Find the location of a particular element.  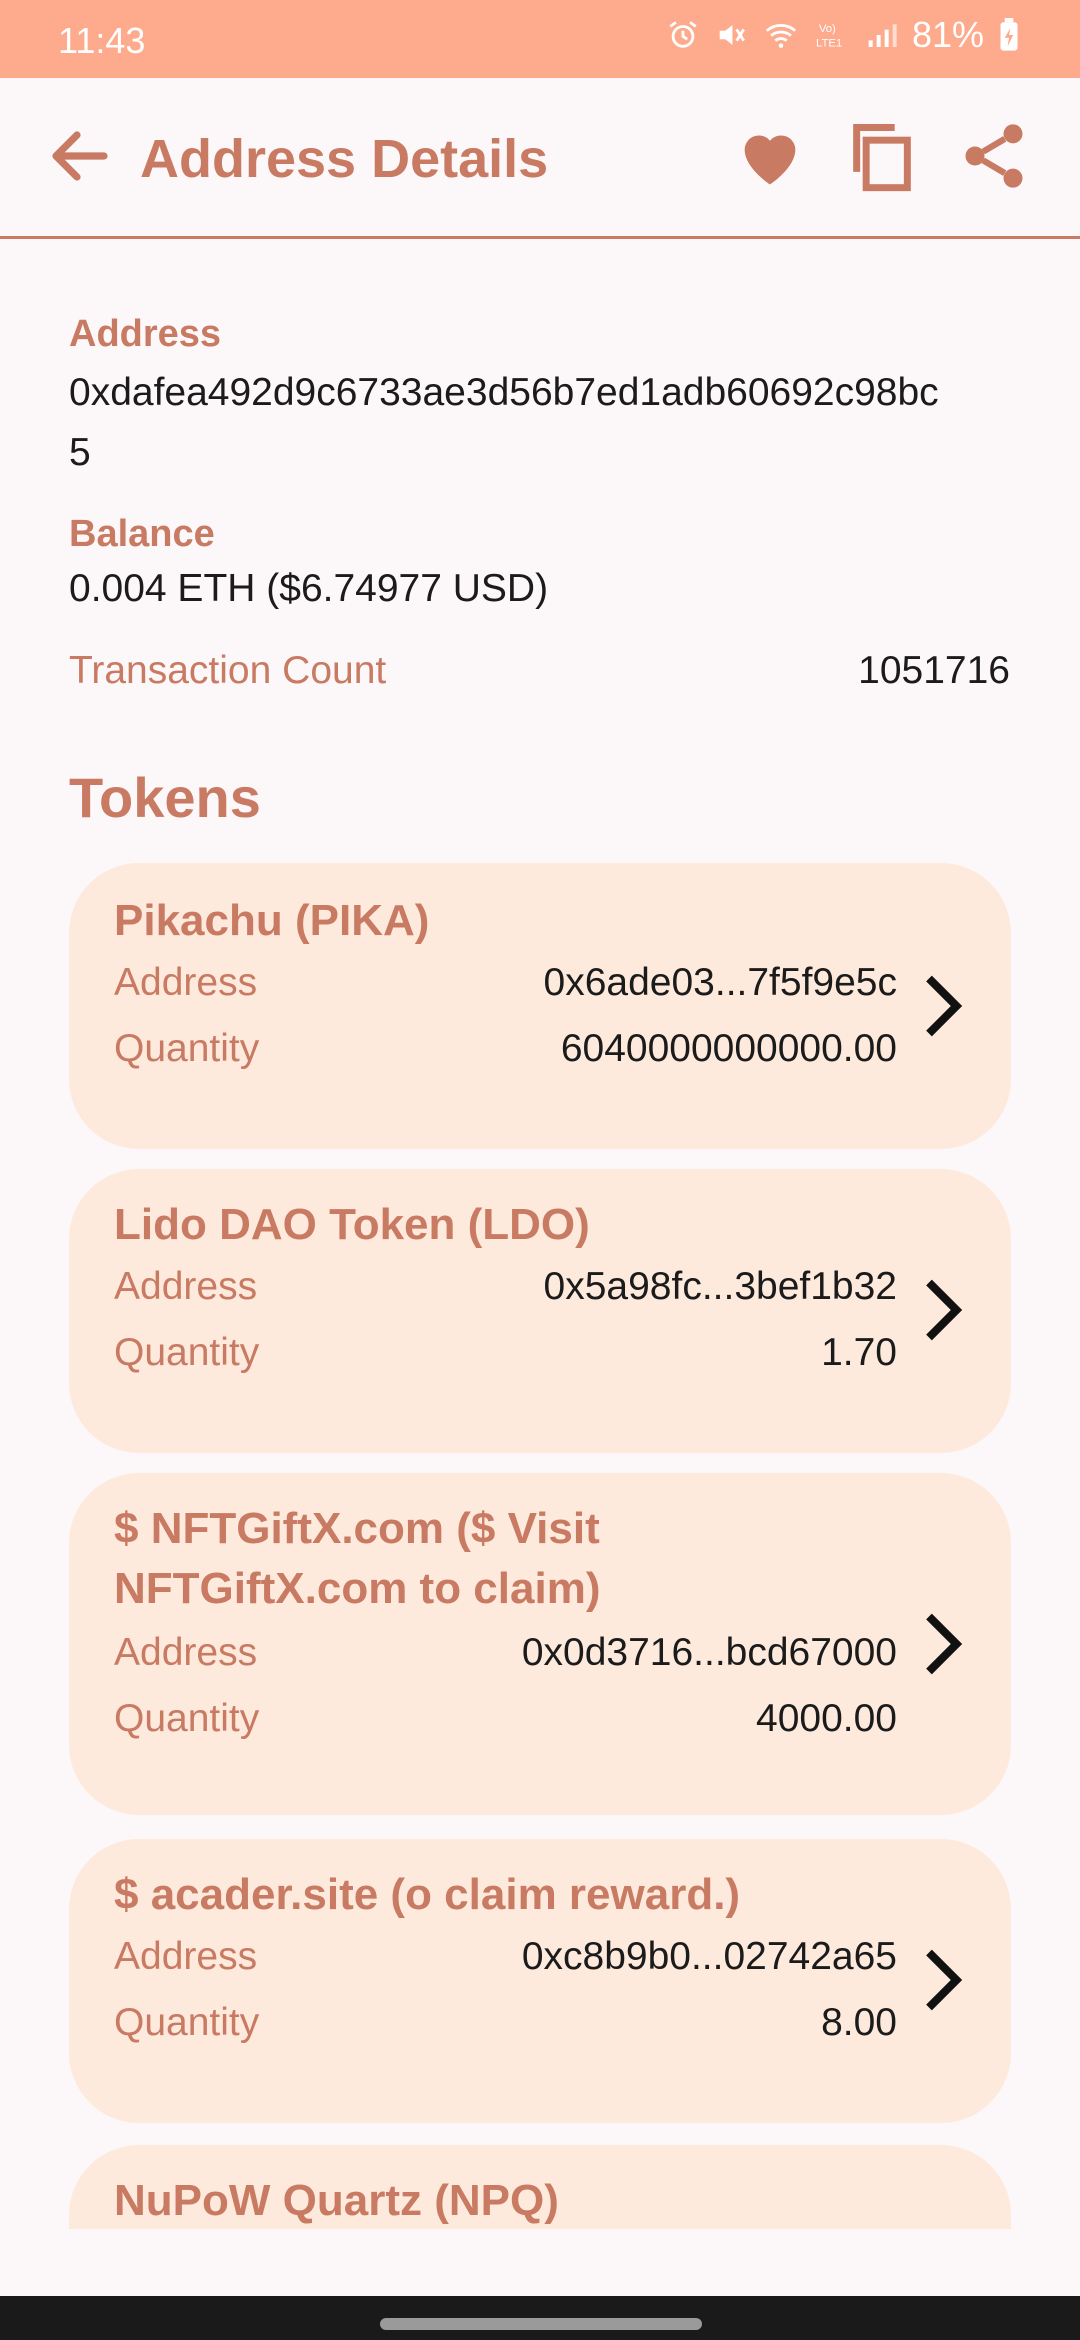

token-card-npq: NuPoW Quartz (NPQ) is located at coordinates (540, 2187).